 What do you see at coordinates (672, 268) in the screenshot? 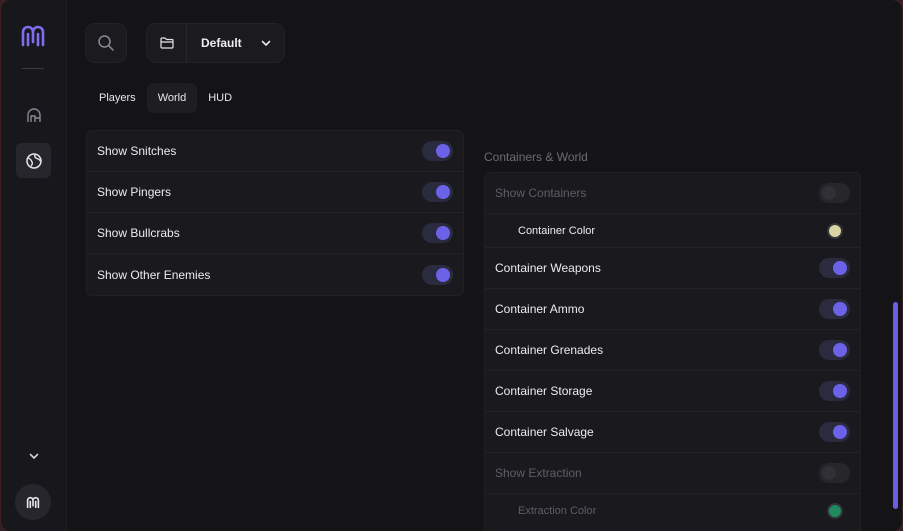
I see `setting-row-container-weapons: Container Weapons` at bounding box center [672, 268].